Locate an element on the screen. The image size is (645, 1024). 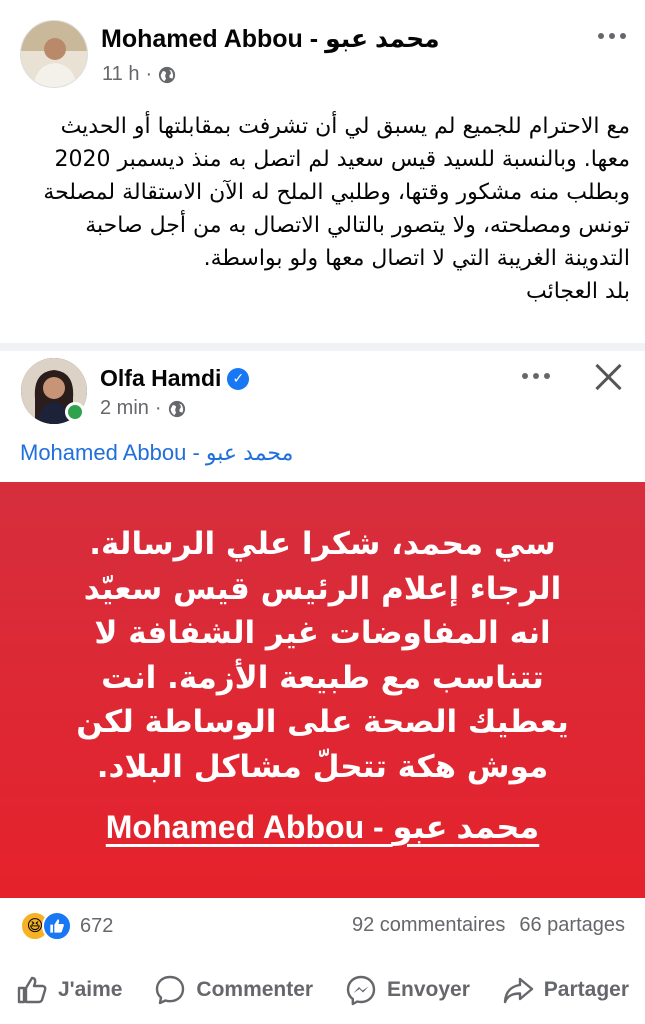
online-status-indicator is located at coordinates (75, 412).